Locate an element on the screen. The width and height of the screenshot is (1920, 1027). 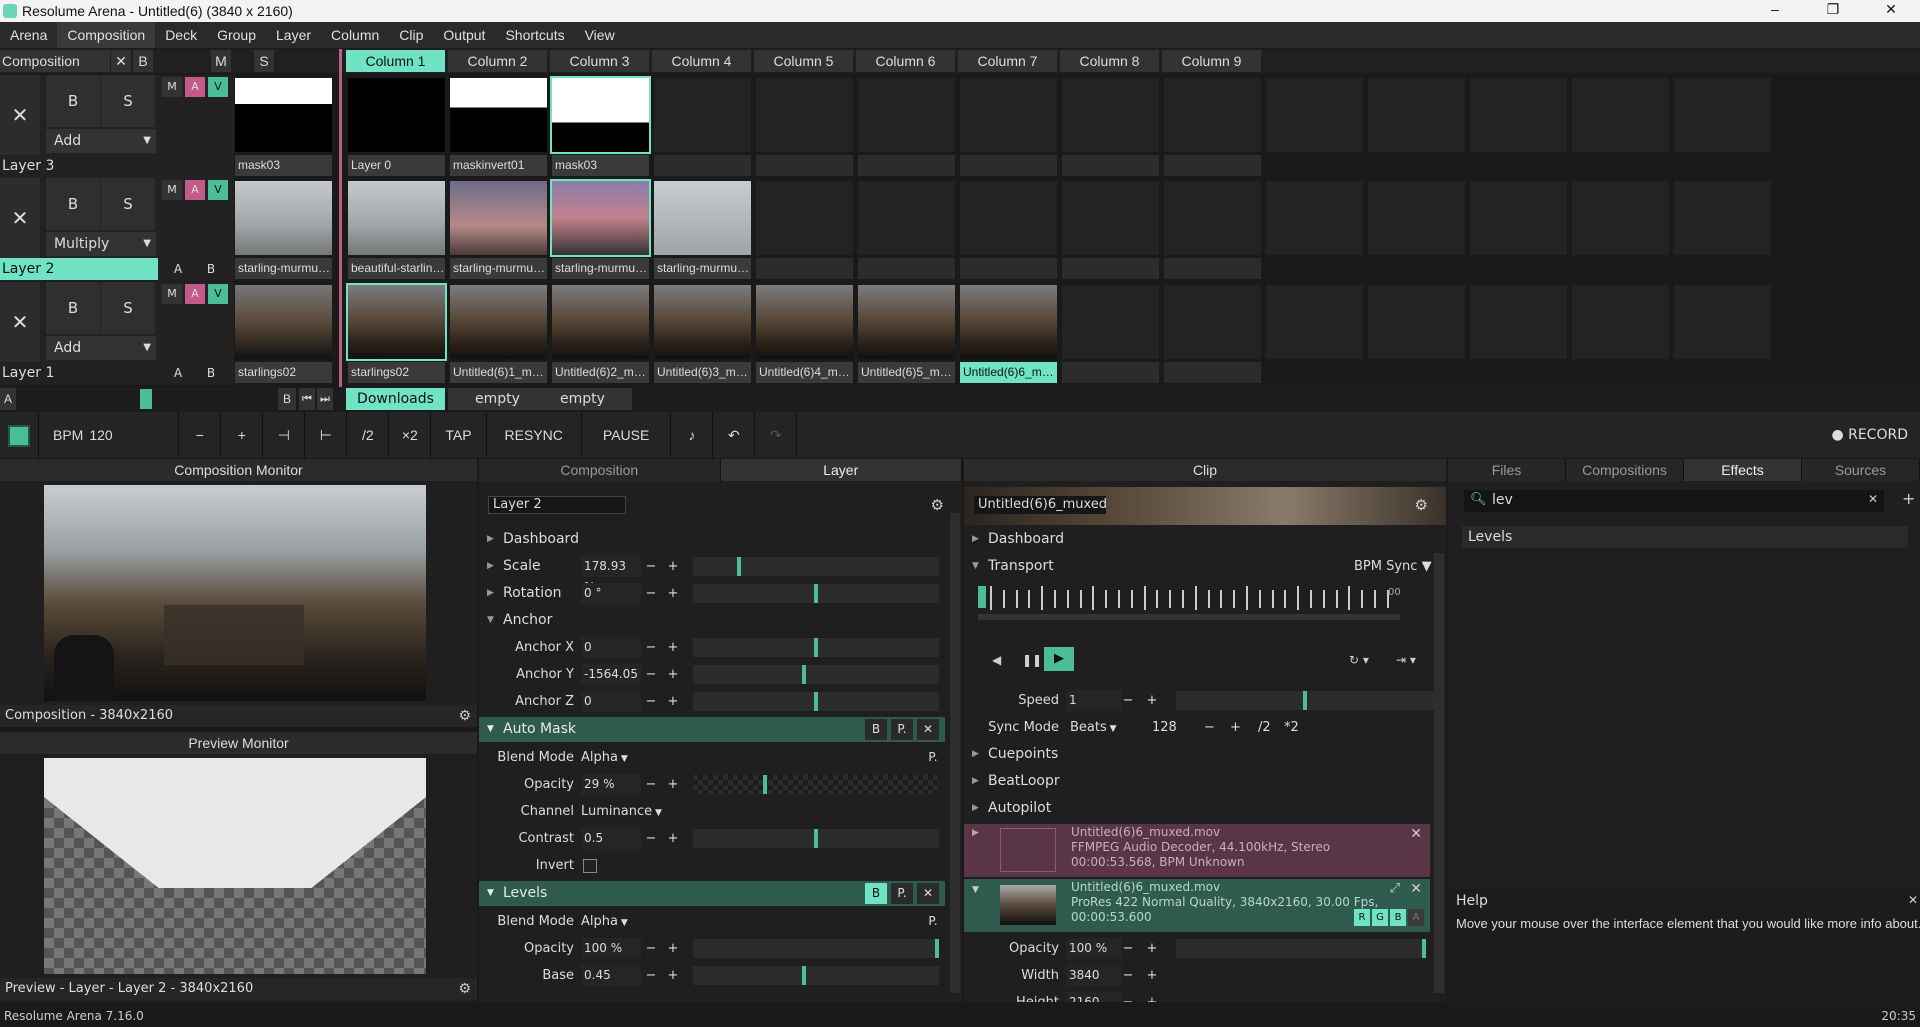
redo-icon: ↷ is located at coordinates (776, 435).